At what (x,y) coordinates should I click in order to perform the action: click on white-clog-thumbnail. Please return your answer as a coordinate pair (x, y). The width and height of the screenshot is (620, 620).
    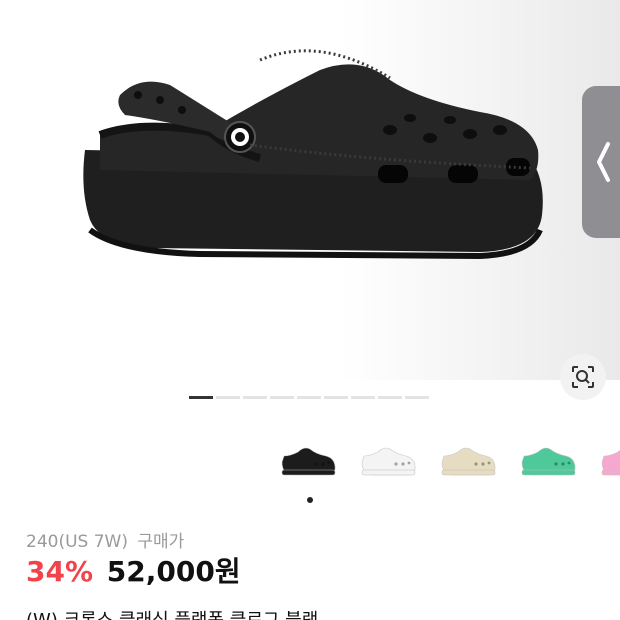
    Looking at the image, I should click on (388, 461).